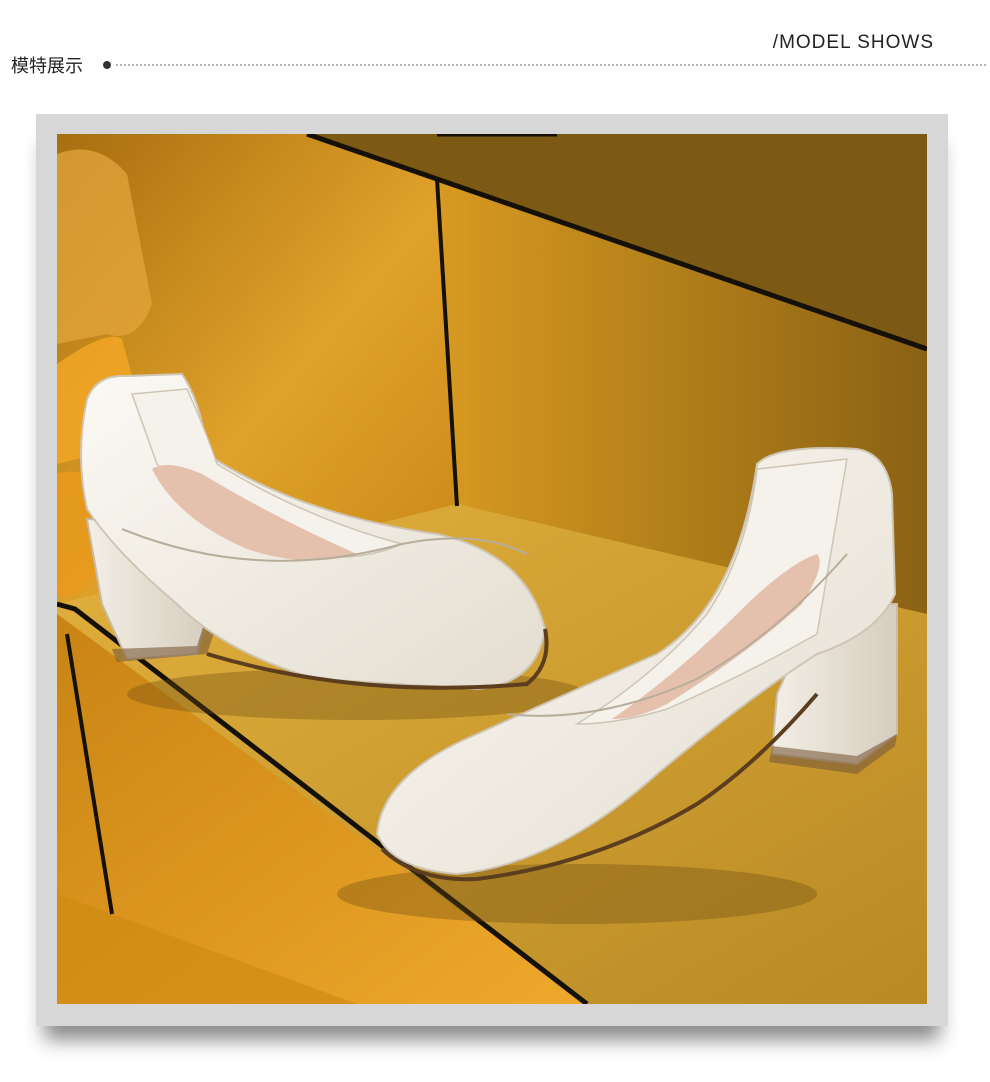  Describe the element at coordinates (107, 65) in the screenshot. I see `bullet-dot-icon` at that location.